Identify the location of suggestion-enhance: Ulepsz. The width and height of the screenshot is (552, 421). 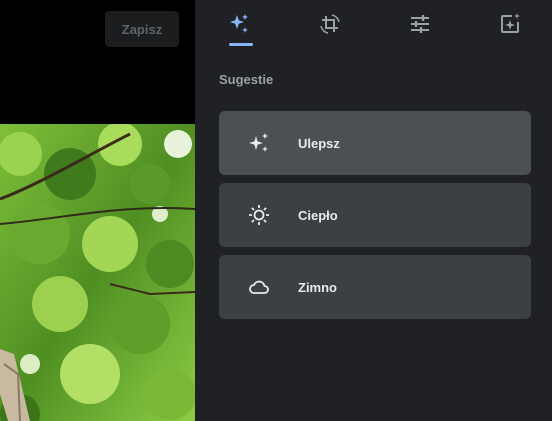
(375, 143).